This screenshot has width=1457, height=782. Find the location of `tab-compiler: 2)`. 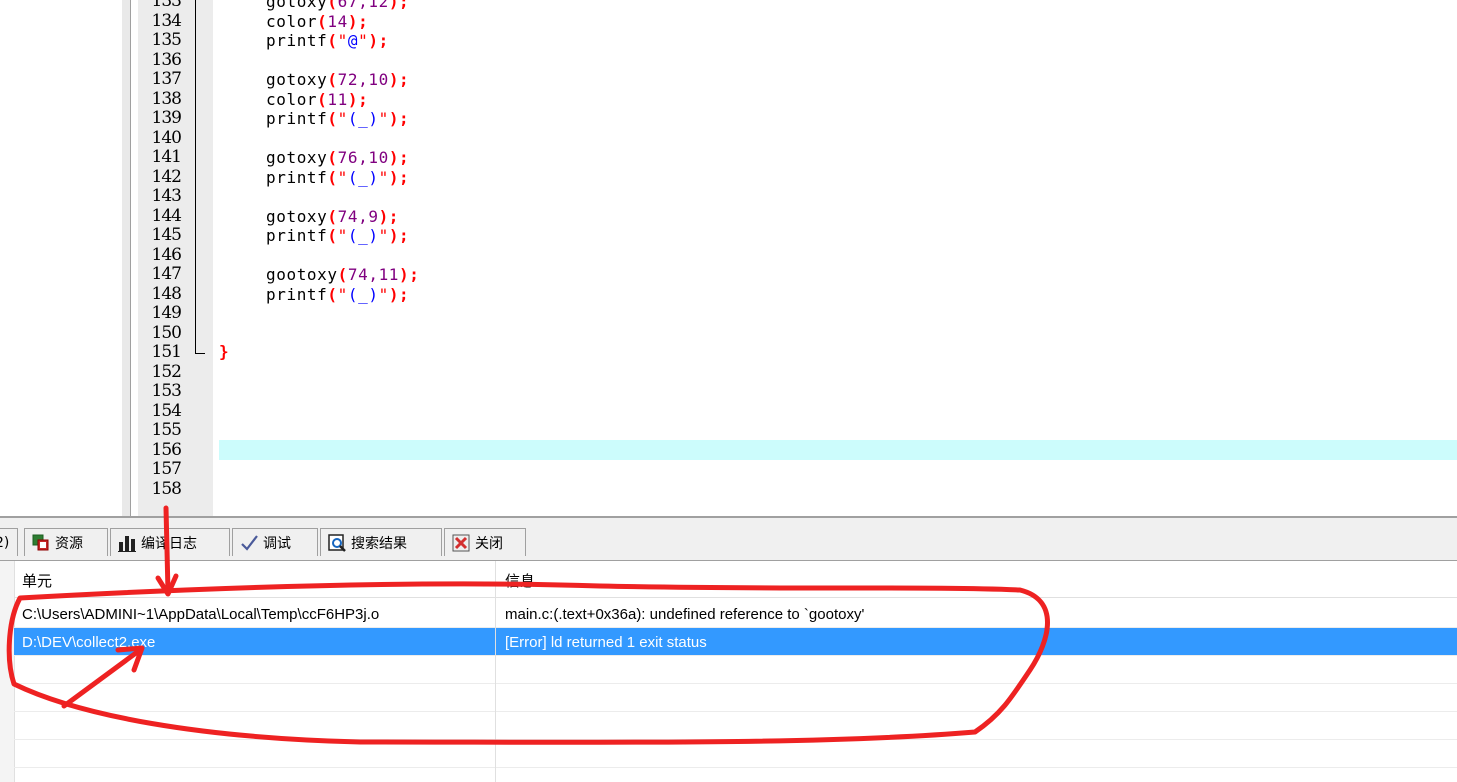

tab-compiler: 2) is located at coordinates (9, 542).